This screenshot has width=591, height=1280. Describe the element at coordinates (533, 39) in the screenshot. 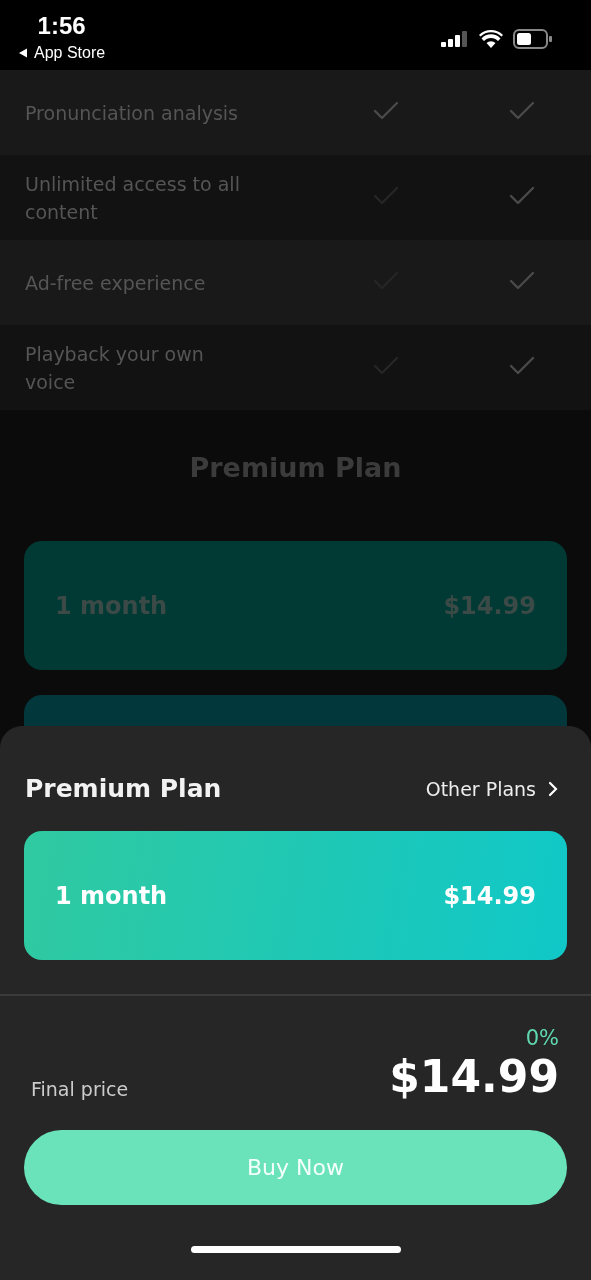

I see `battery-icon` at that location.